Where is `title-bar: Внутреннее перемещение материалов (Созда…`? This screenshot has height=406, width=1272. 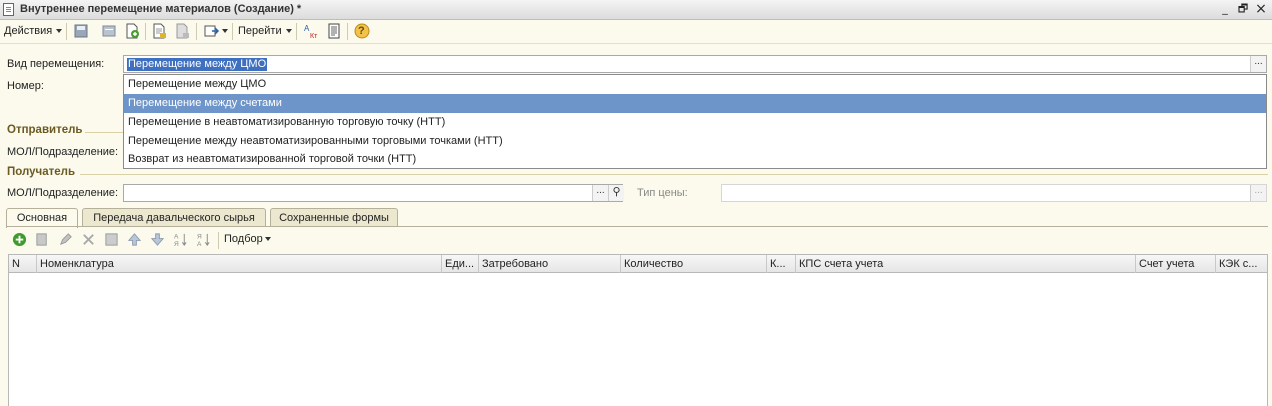 title-bar: Внутреннее перемещение материалов (Созда… is located at coordinates (636, 10).